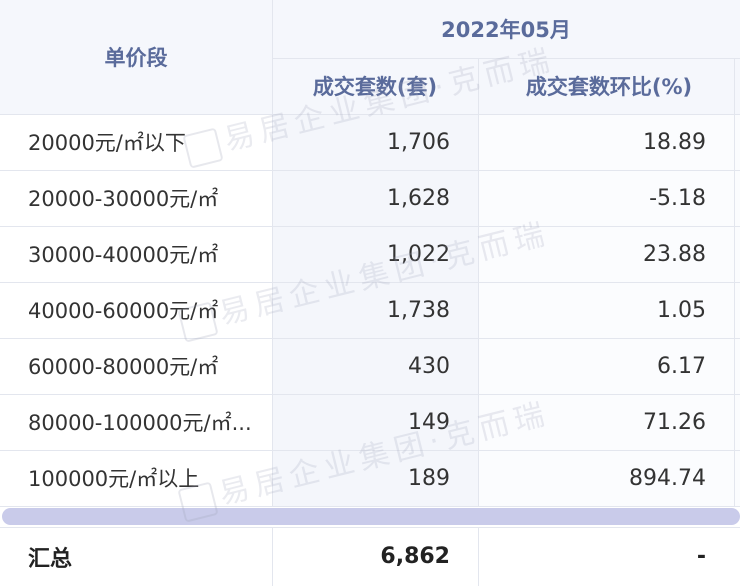  I want to click on header-period: 2022年05月, so click(506, 29).